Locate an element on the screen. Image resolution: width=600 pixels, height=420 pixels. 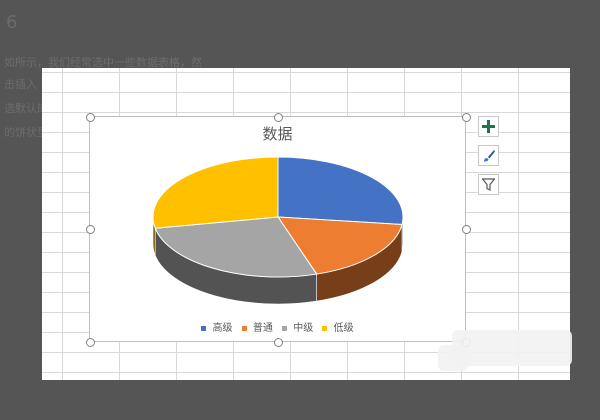
legend-item: 中级 is located at coordinates (297, 326).